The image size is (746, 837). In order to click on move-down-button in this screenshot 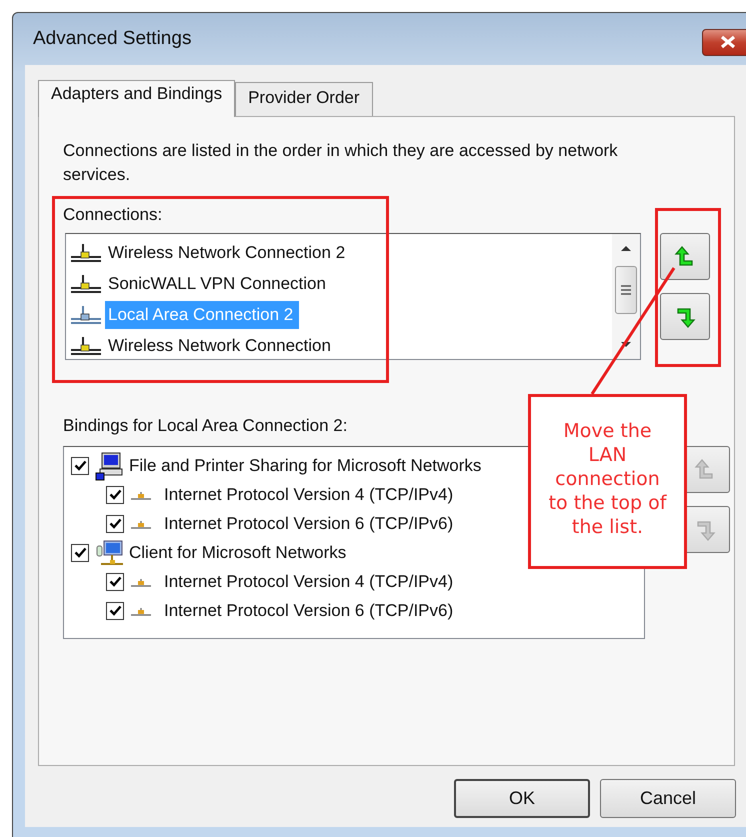, I will do `click(685, 316)`.